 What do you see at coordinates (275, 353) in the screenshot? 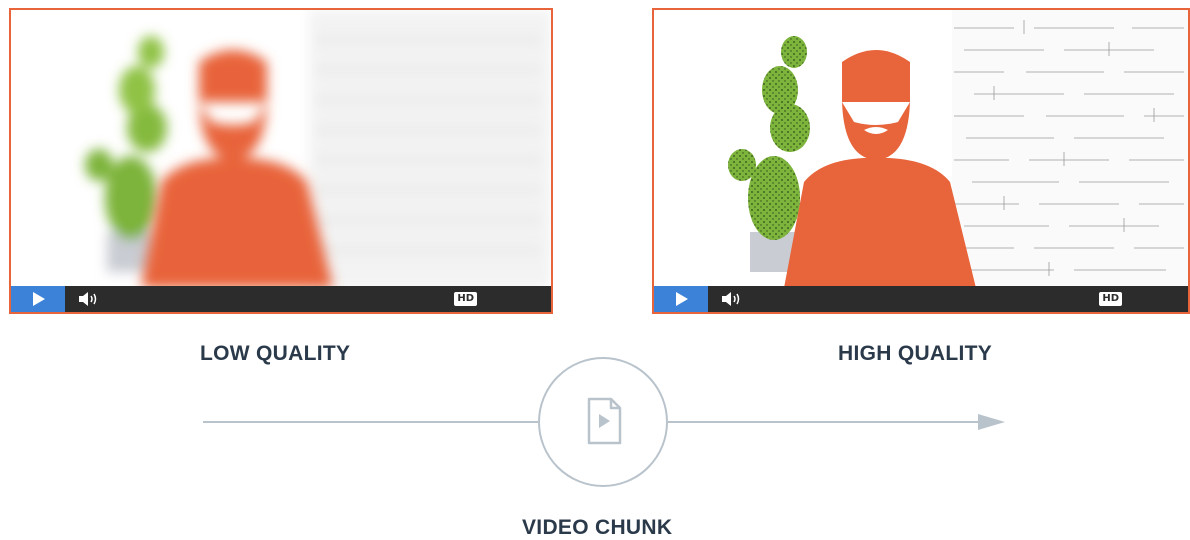
I see `low-quality-label: LOW QUALITY` at bounding box center [275, 353].